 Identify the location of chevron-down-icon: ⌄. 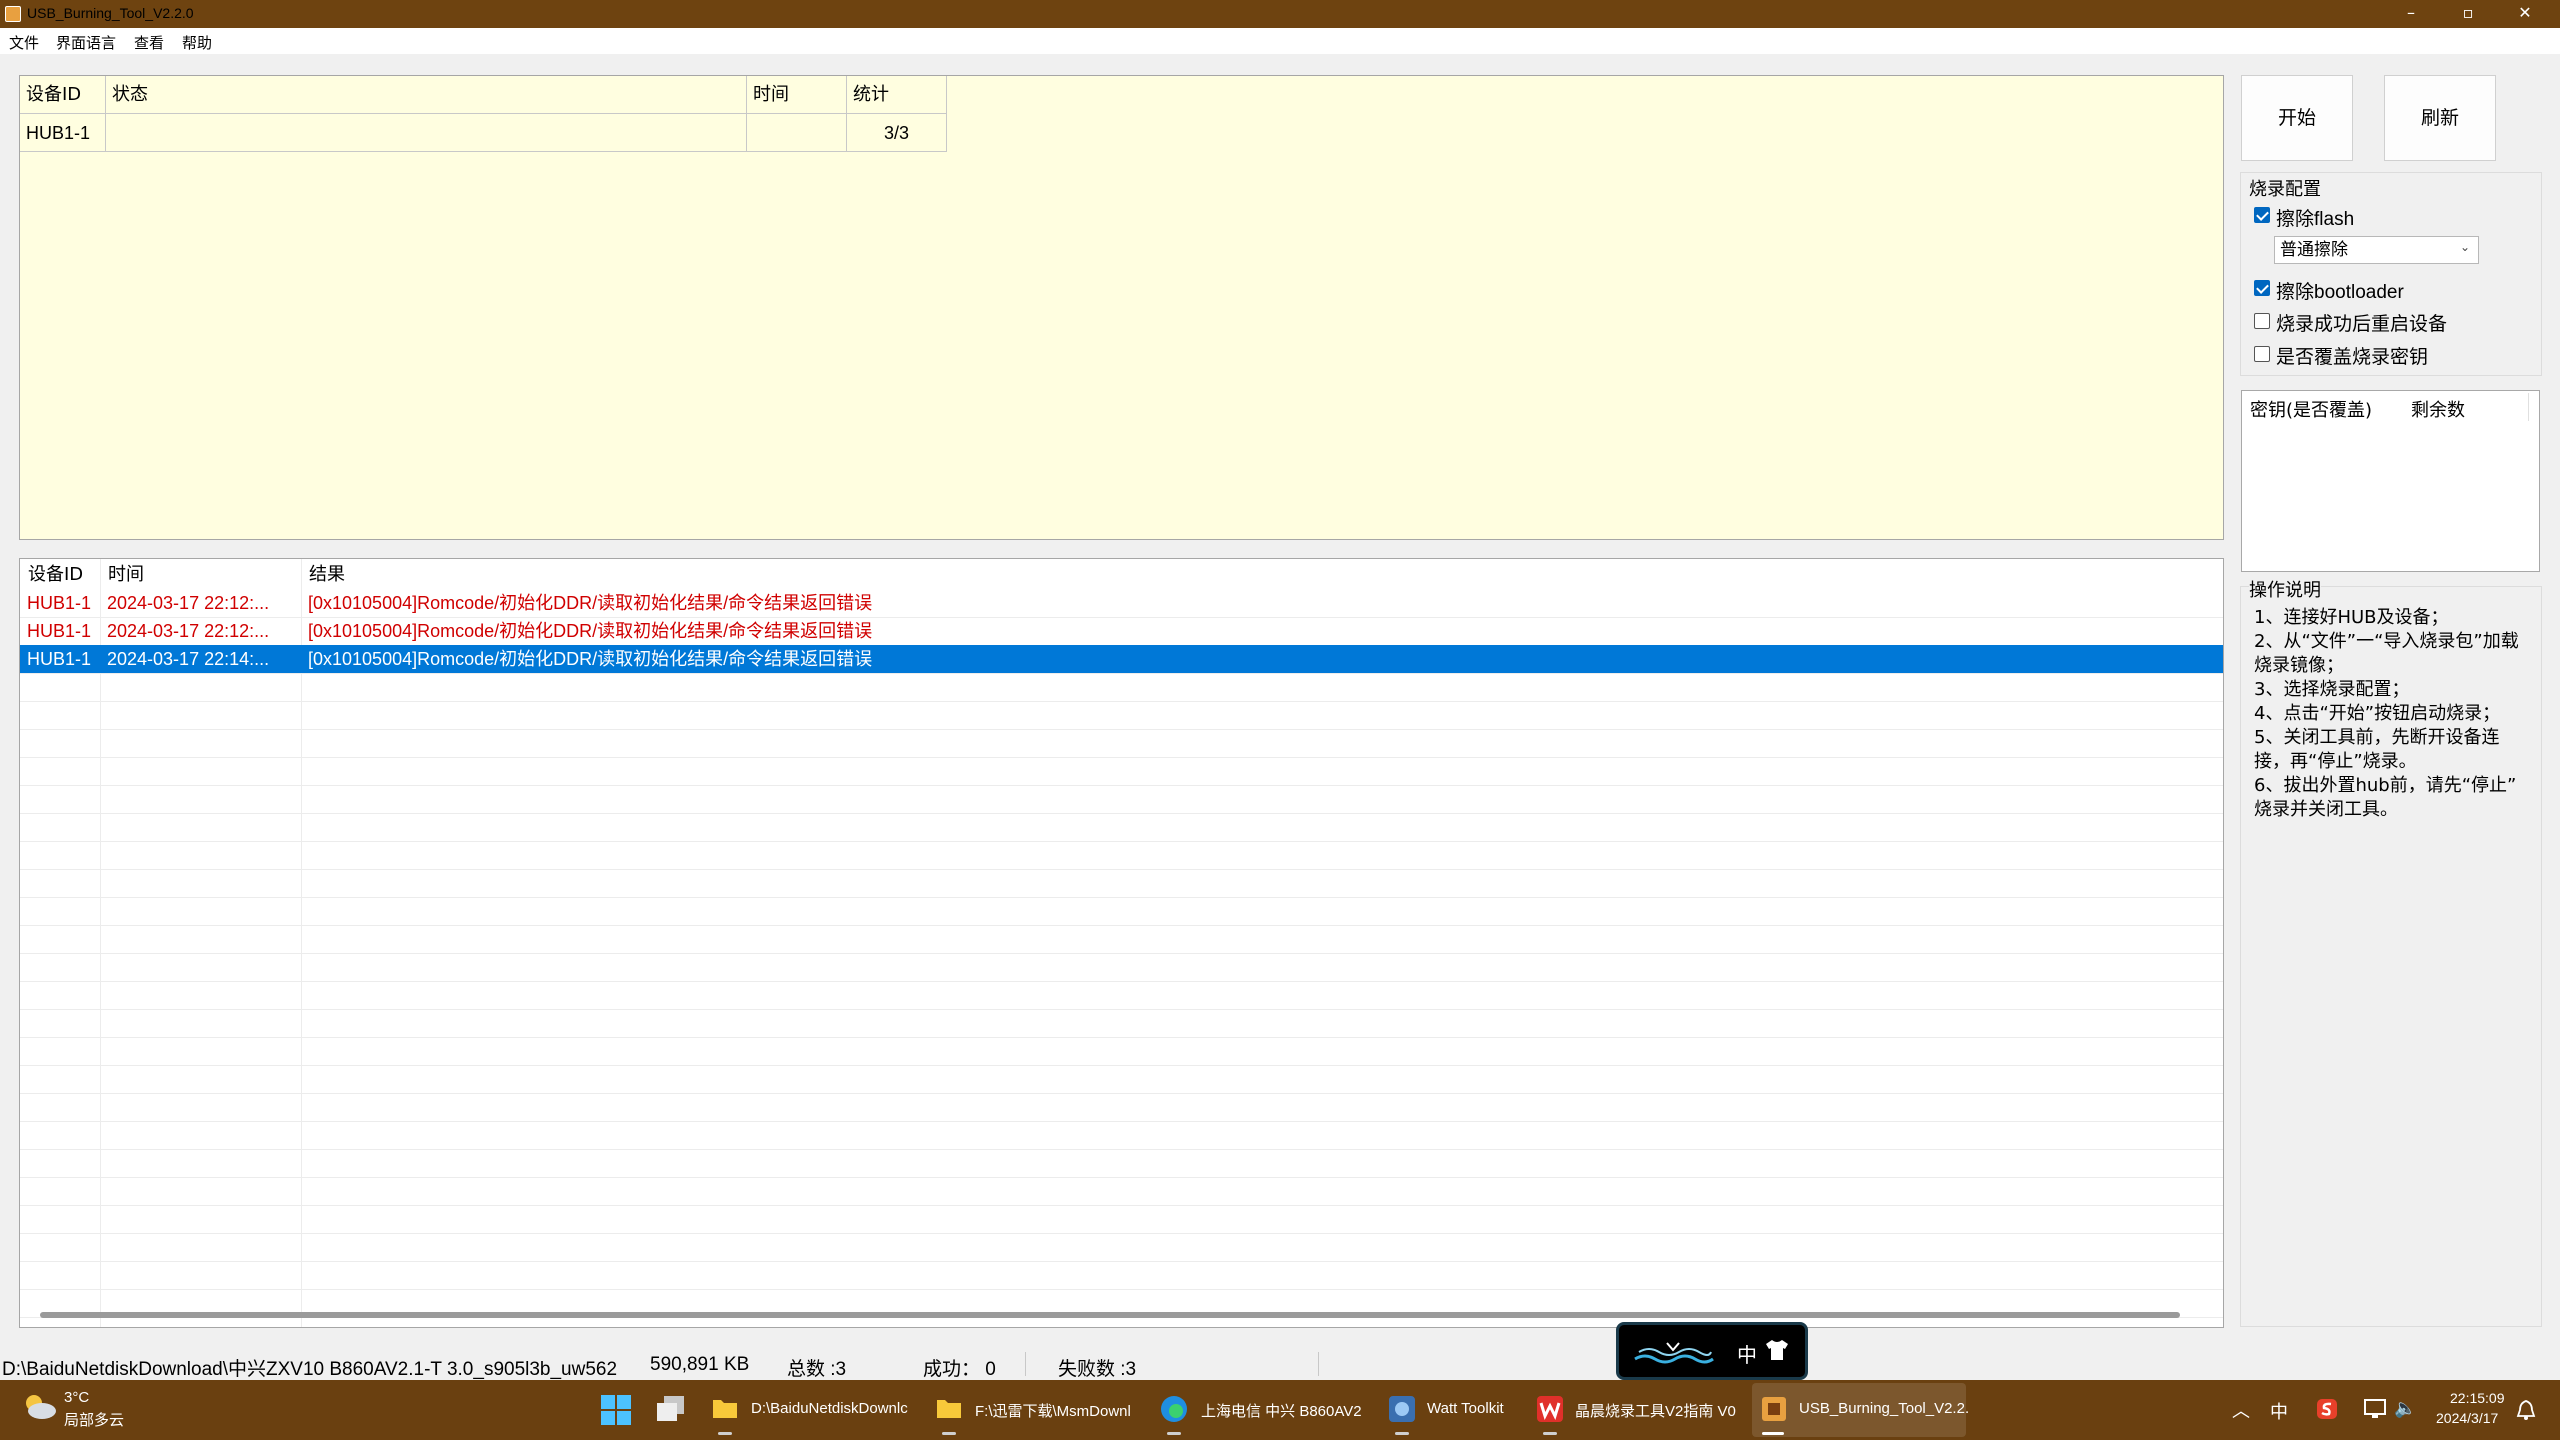
(2465, 247).